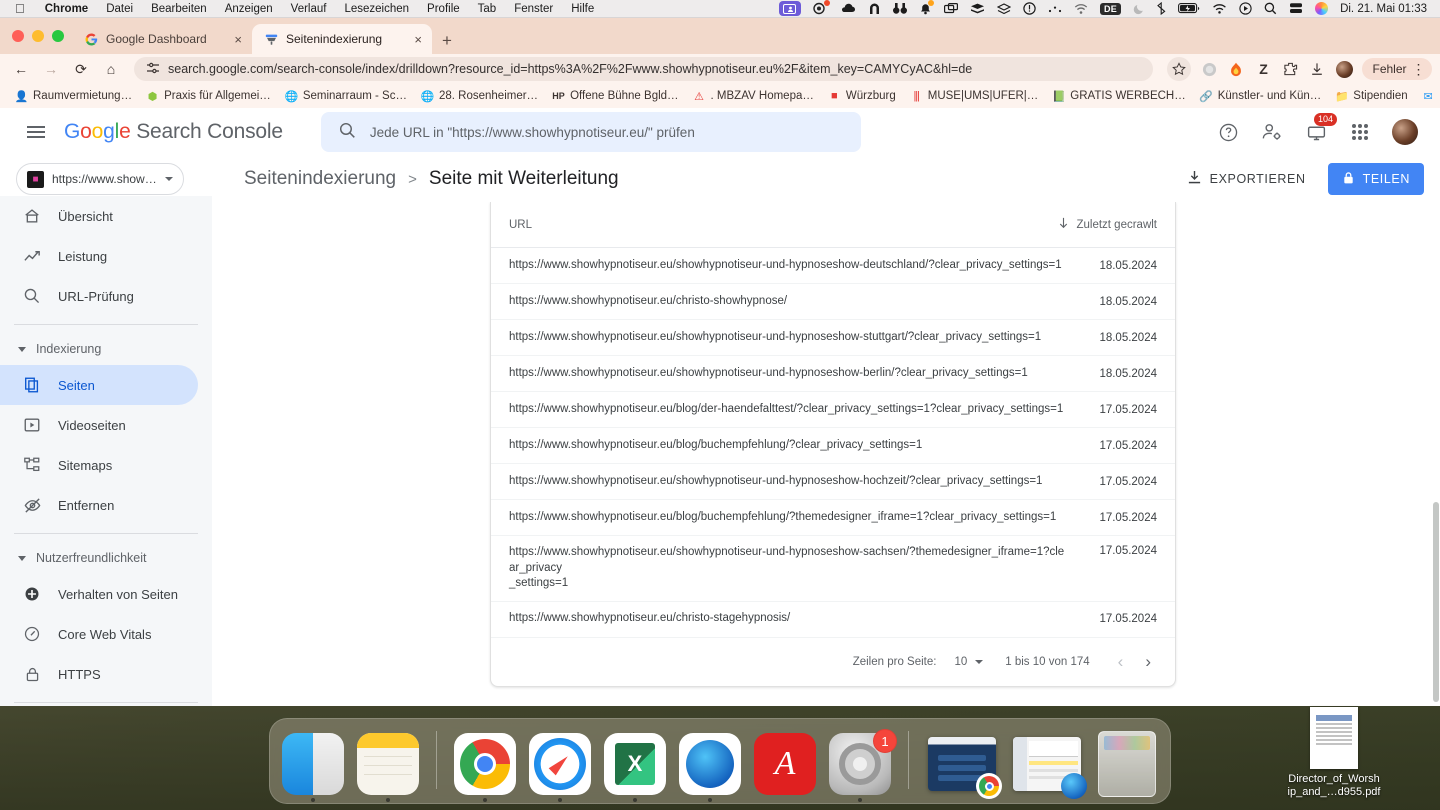 This screenshot has width=1440, height=810. I want to click on record-icon, so click(821, 8).